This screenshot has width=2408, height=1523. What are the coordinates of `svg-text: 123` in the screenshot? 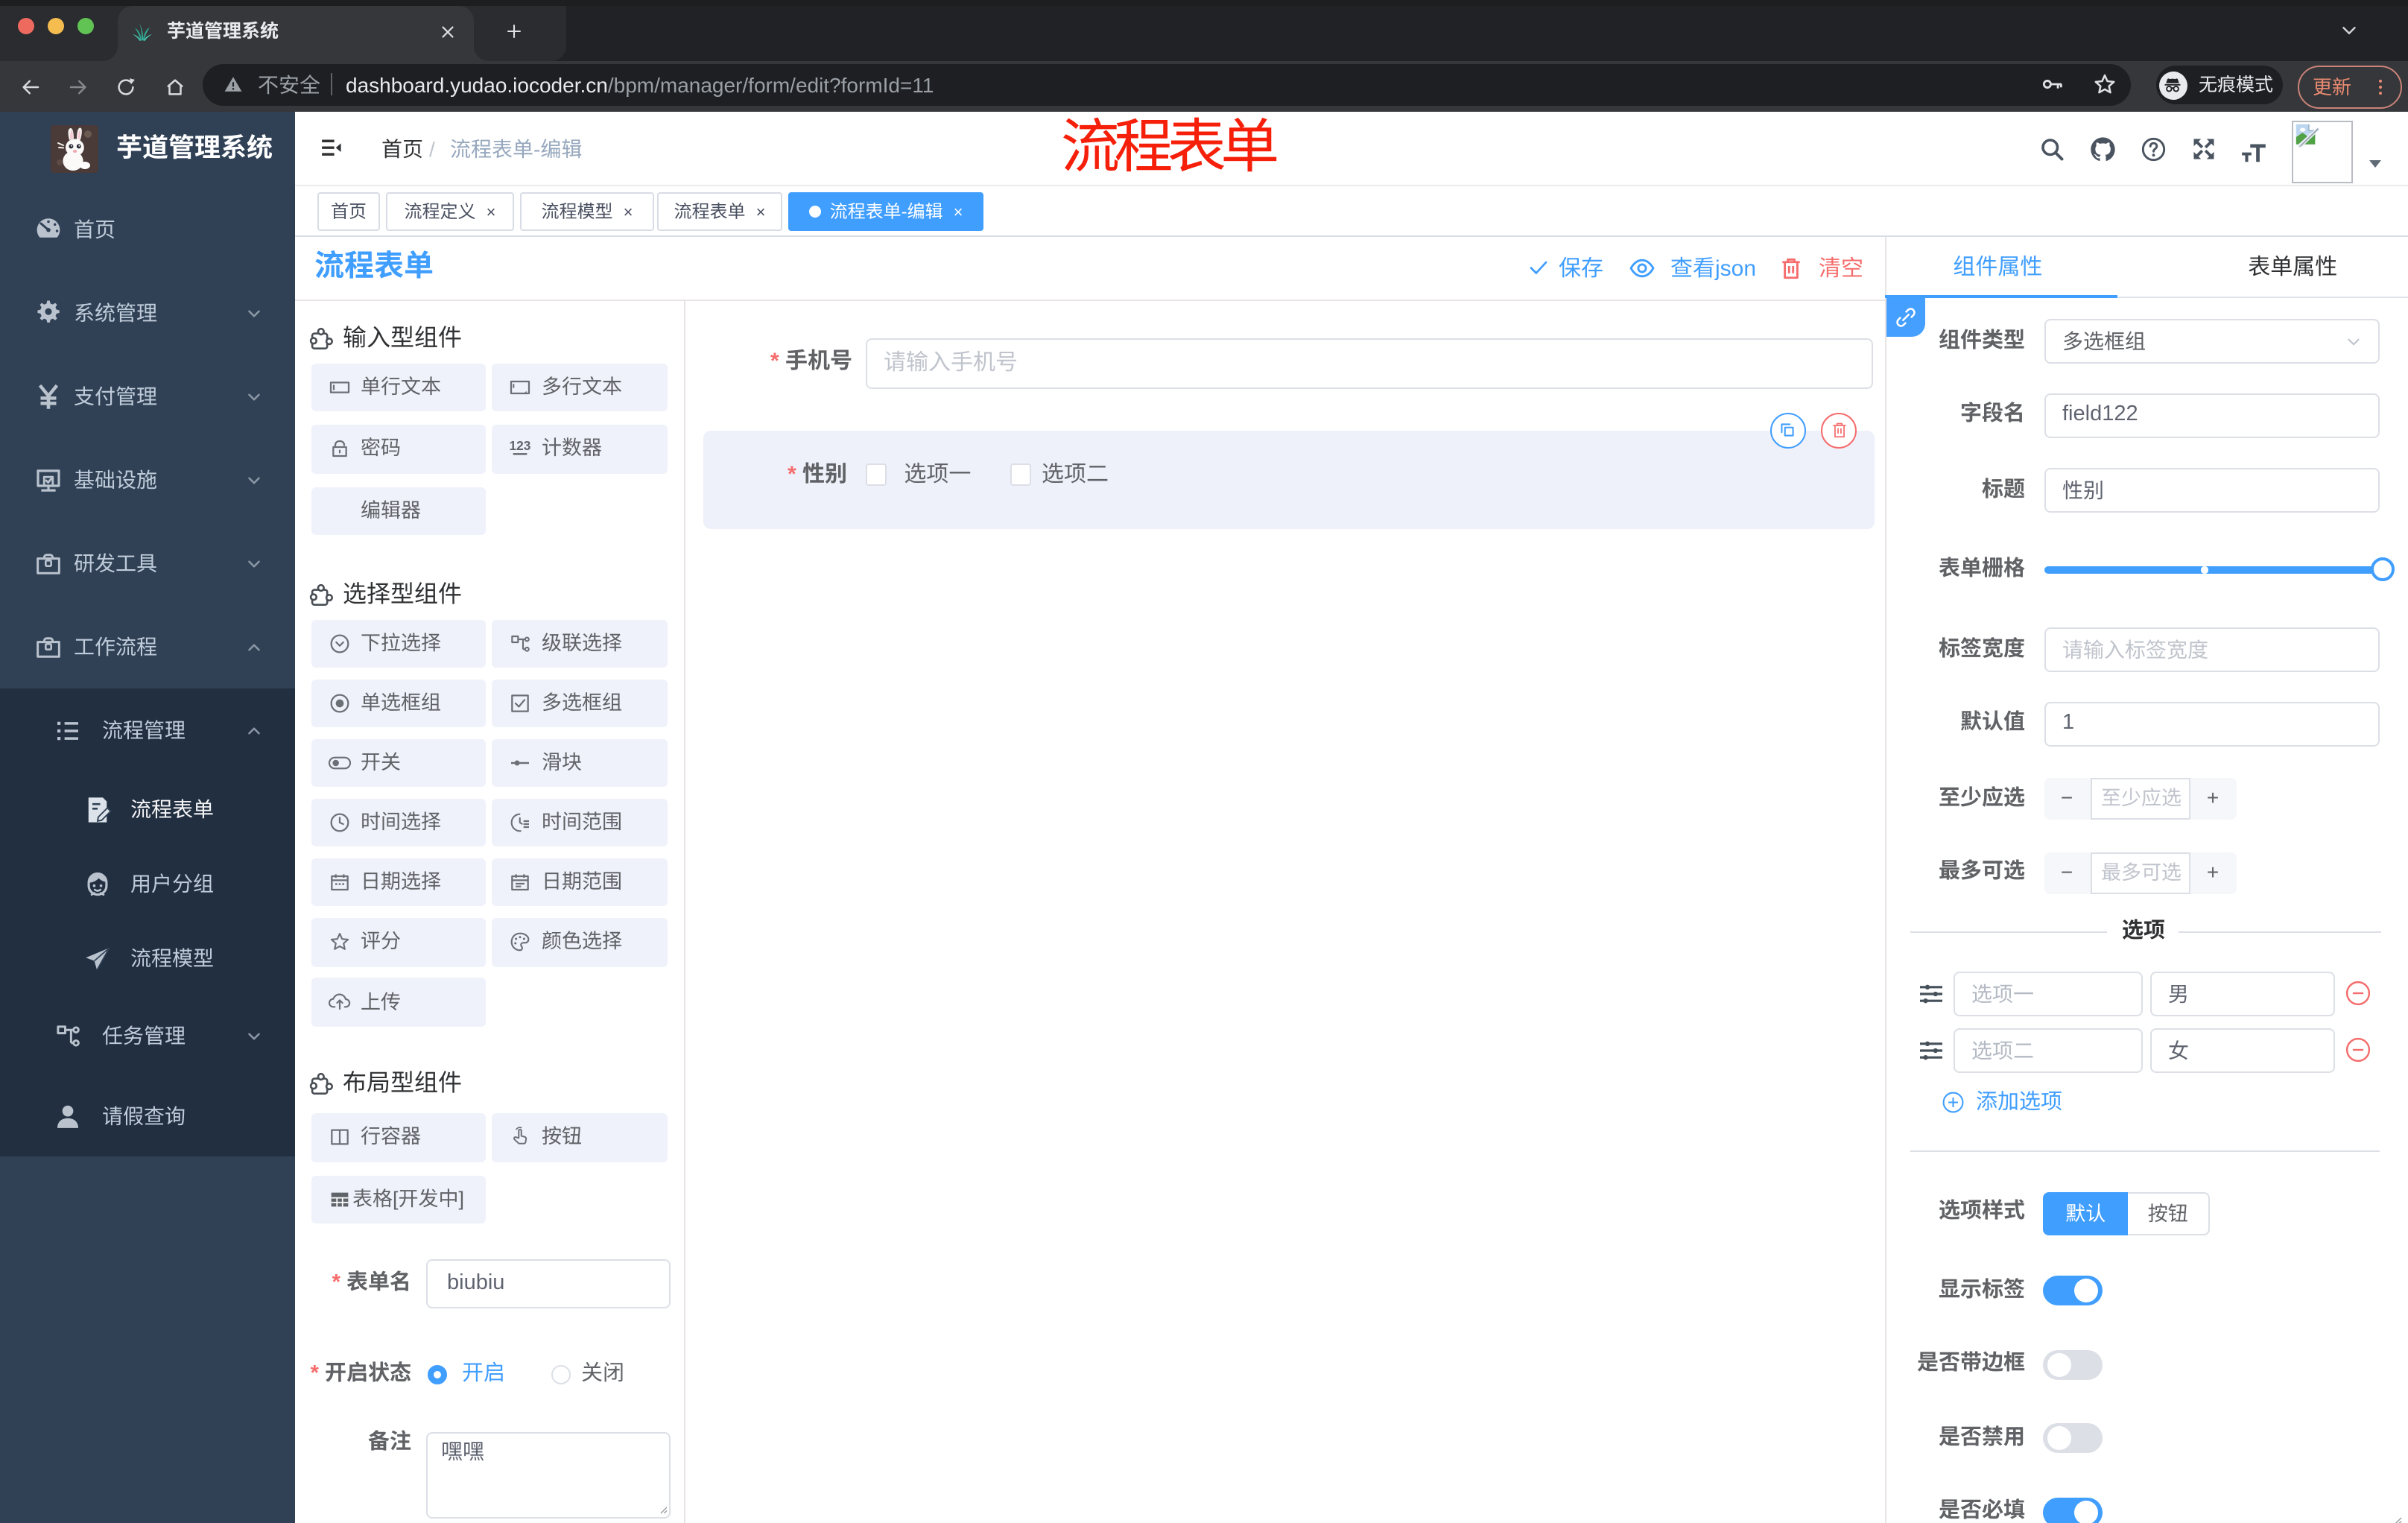 It's located at (520, 445).